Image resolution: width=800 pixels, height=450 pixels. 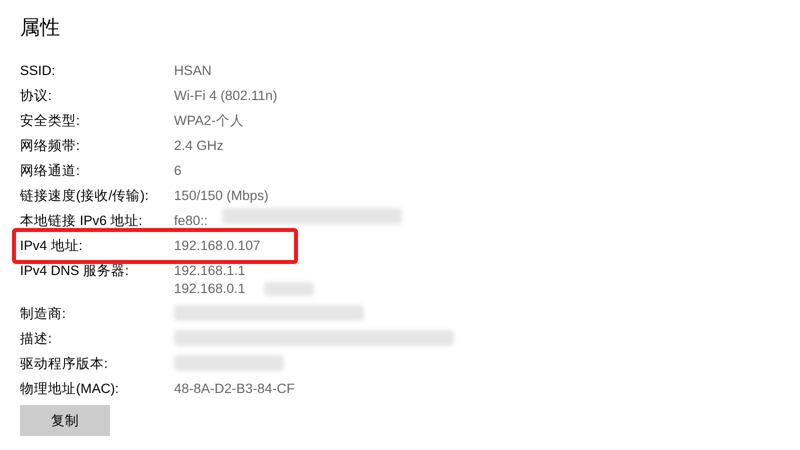 What do you see at coordinates (36, 339) in the screenshot?
I see `property-label: 描述:` at bounding box center [36, 339].